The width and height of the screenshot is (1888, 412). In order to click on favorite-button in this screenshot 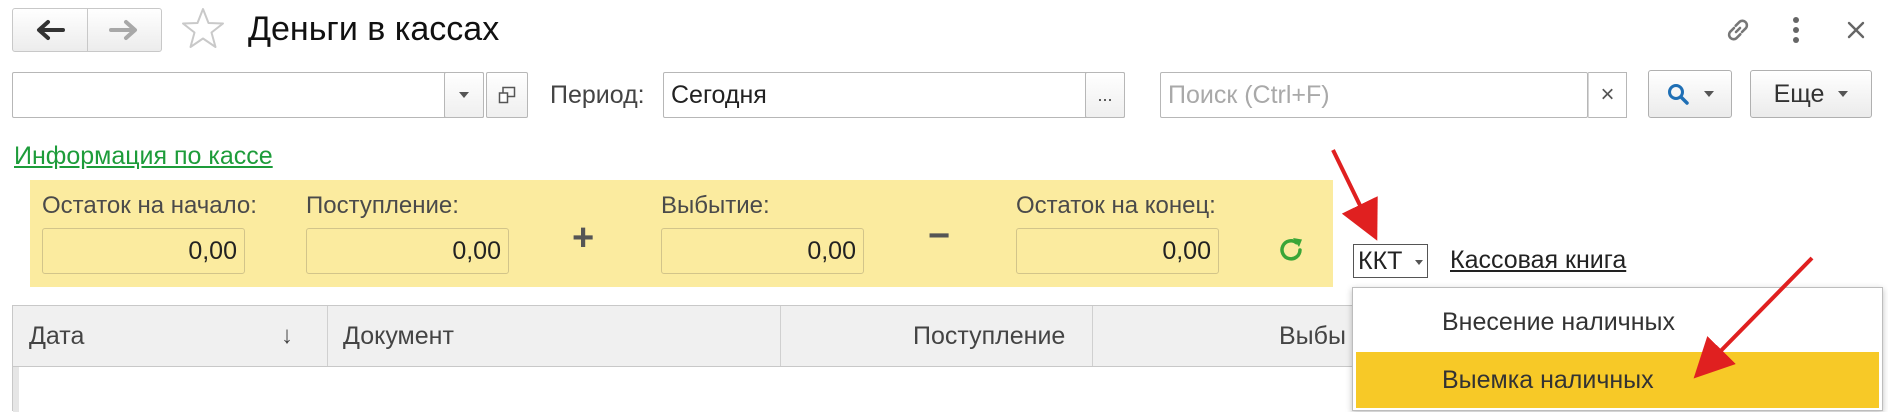, I will do `click(203, 29)`.